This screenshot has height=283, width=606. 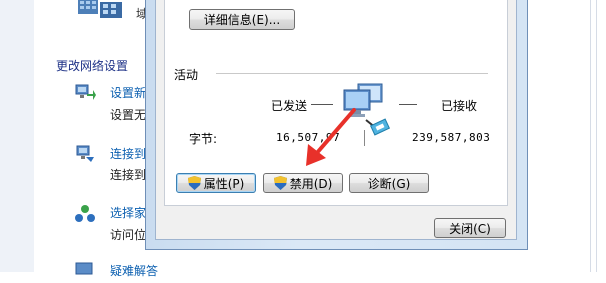 I want to click on annotation-arrow-icon, so click(x=331, y=137).